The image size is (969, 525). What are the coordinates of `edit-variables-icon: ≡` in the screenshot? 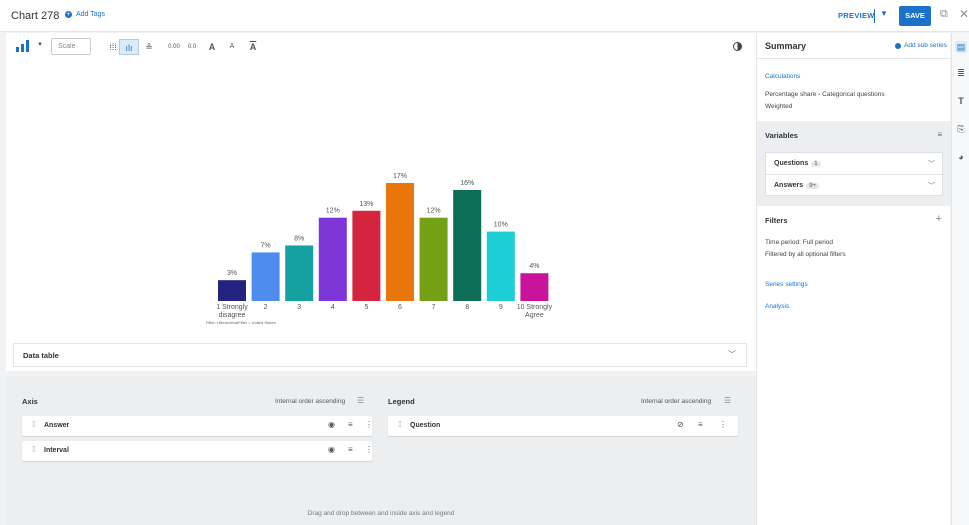 It's located at (939, 134).